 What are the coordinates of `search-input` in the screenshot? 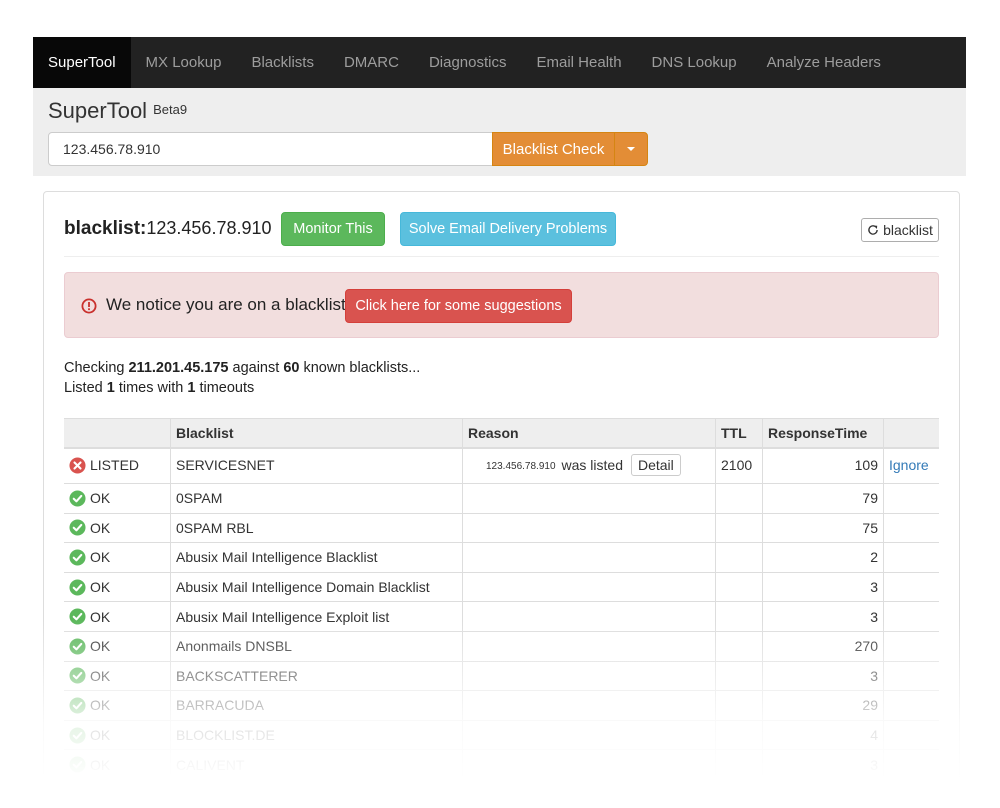 It's located at (270, 149).